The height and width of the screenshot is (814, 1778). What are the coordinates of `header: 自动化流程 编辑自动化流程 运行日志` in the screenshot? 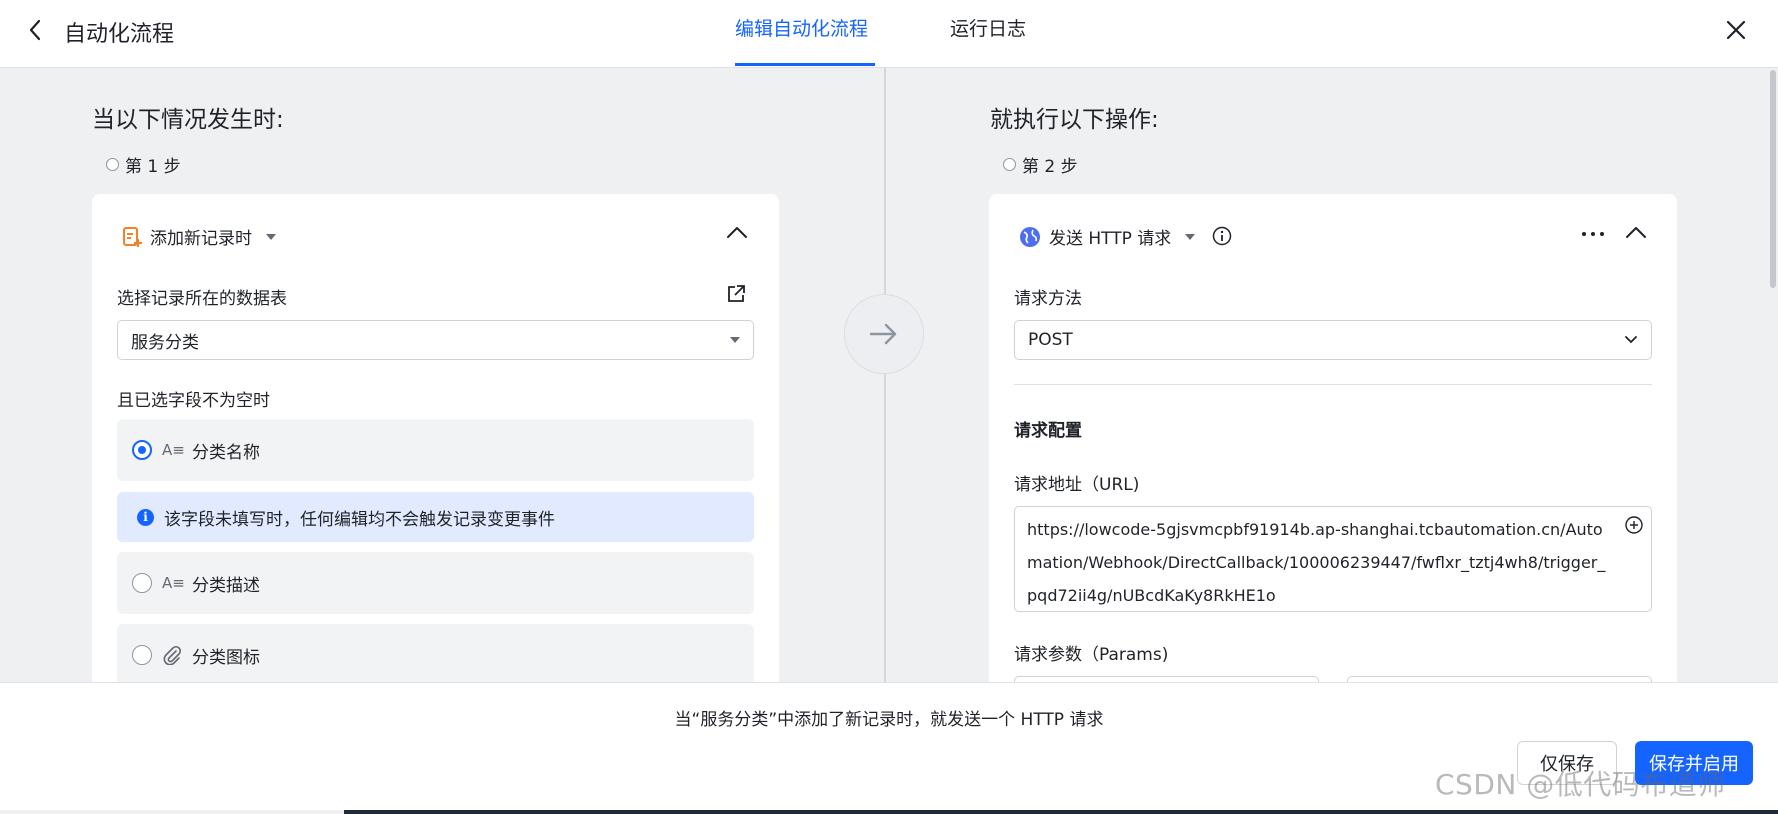 It's located at (889, 34).